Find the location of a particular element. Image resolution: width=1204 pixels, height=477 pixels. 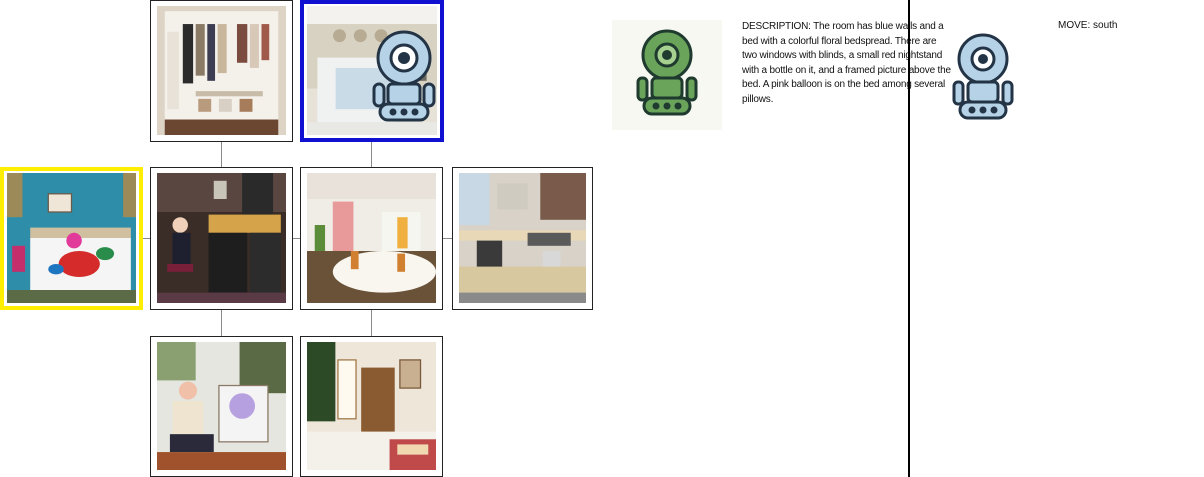

map-room-painting is located at coordinates (221, 406).